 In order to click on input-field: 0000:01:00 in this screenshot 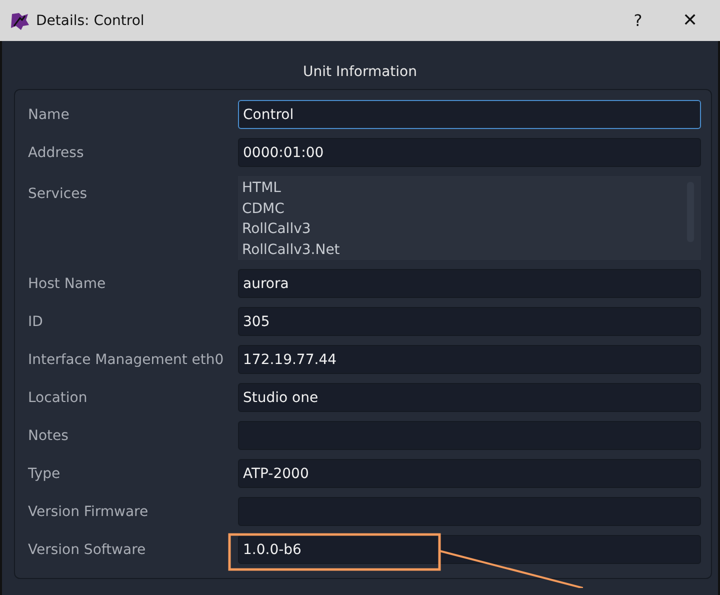, I will do `click(469, 152)`.